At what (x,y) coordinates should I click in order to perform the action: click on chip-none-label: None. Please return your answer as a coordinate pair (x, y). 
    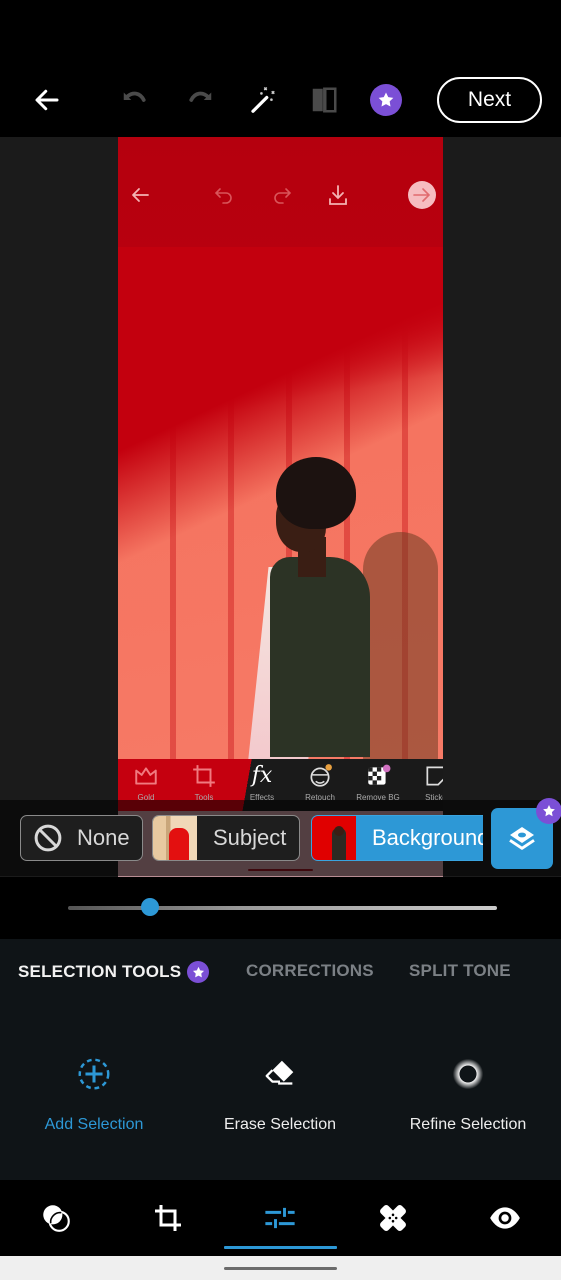
    Looking at the image, I should click on (103, 837).